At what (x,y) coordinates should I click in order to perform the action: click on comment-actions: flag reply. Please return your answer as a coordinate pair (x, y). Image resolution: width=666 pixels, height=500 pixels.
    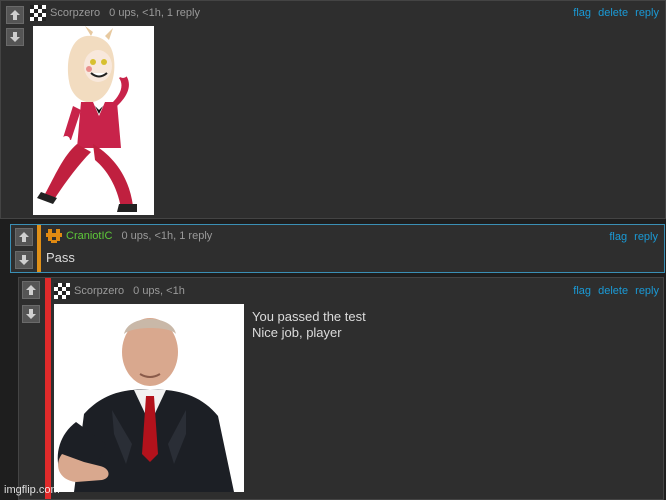
    Looking at the image, I should click on (631, 237).